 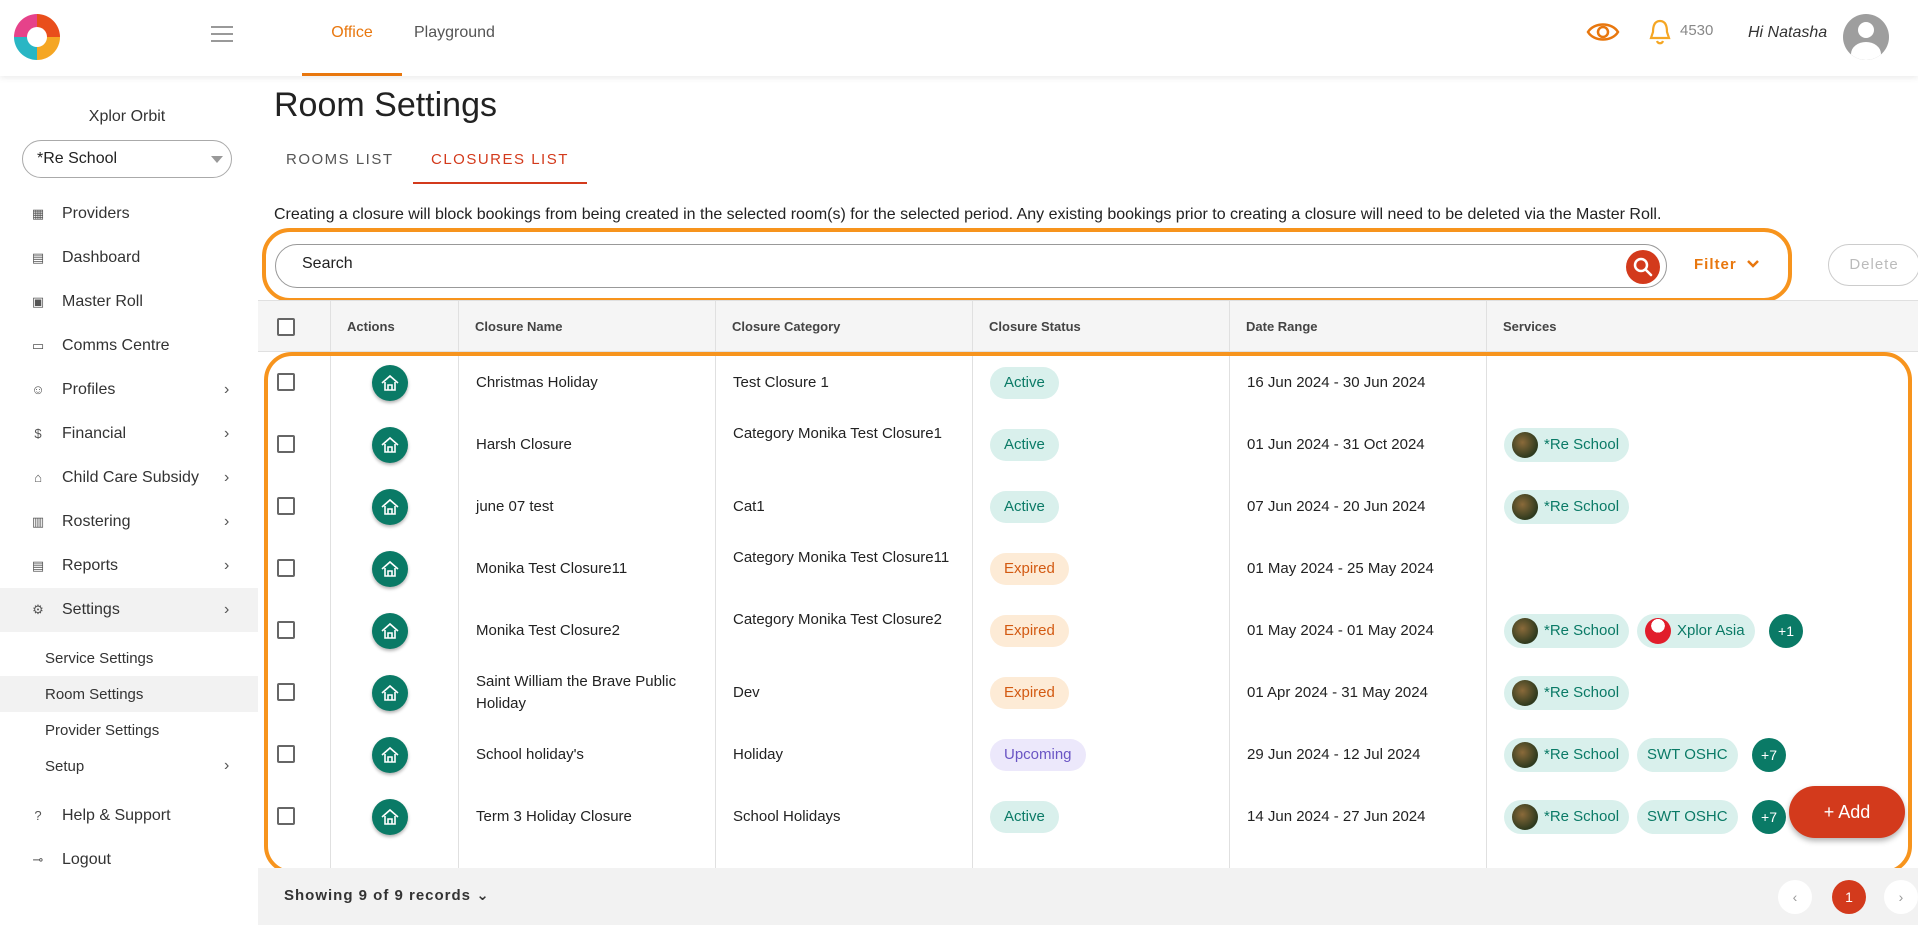 I want to click on sidebar-subitem-room-settings: Room Settings, so click(x=129, y=694).